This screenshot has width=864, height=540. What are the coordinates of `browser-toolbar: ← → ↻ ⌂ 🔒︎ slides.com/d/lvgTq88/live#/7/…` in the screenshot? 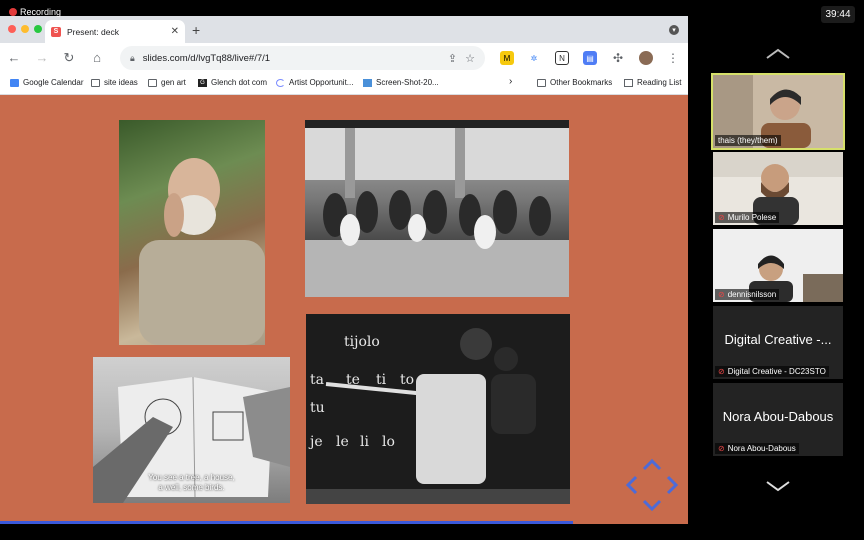 It's located at (344, 58).